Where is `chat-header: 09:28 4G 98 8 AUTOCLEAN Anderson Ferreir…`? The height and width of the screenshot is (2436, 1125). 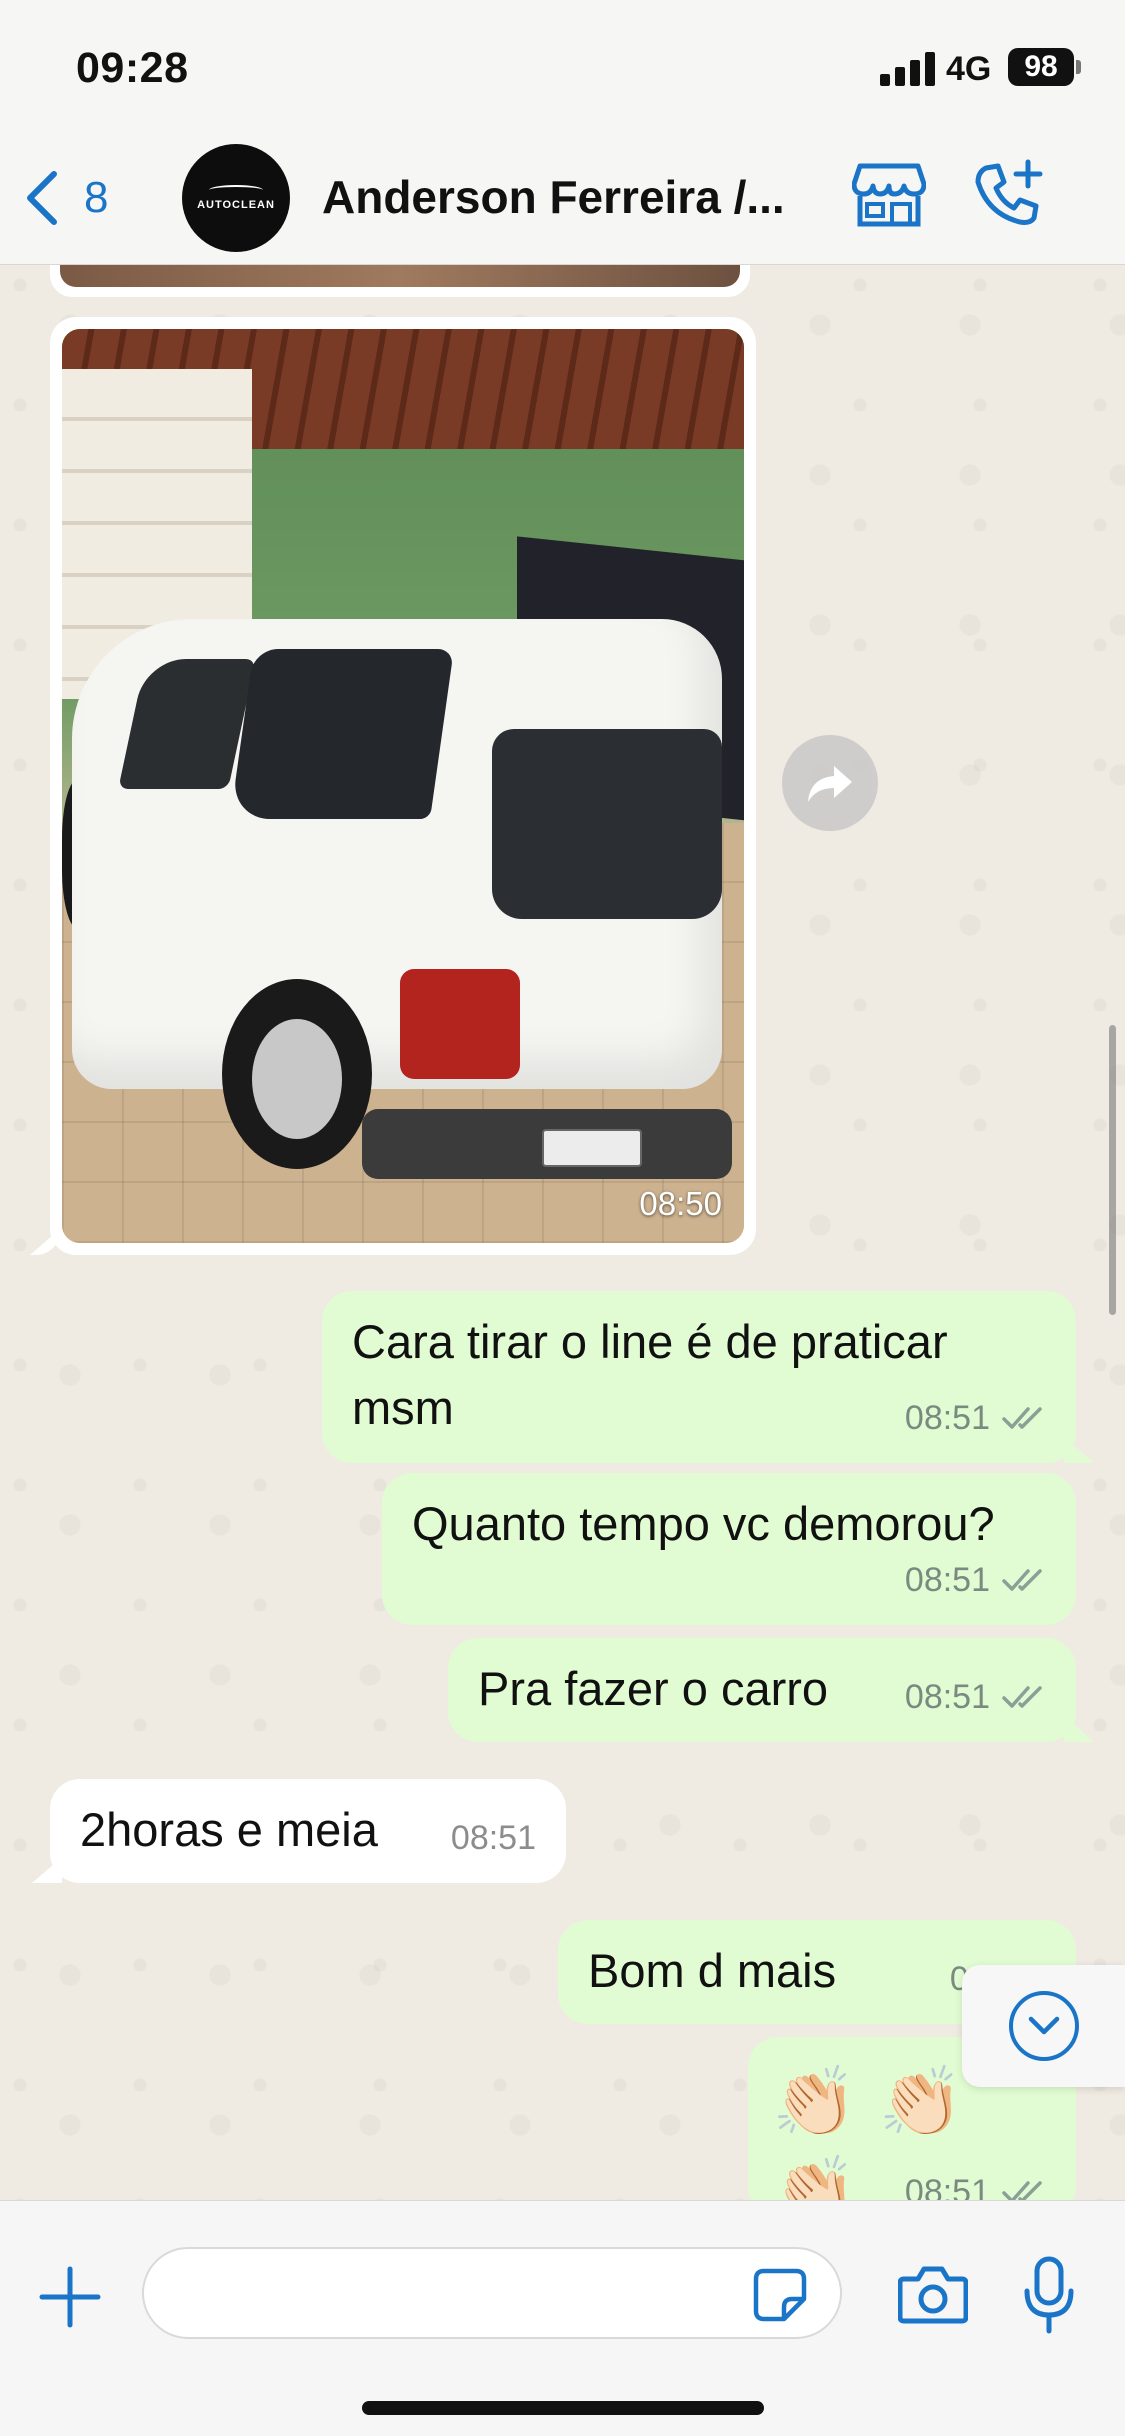
chat-header: 09:28 4G 98 8 AUTOCLEAN Anderson Ferreir… is located at coordinates (562, 132).